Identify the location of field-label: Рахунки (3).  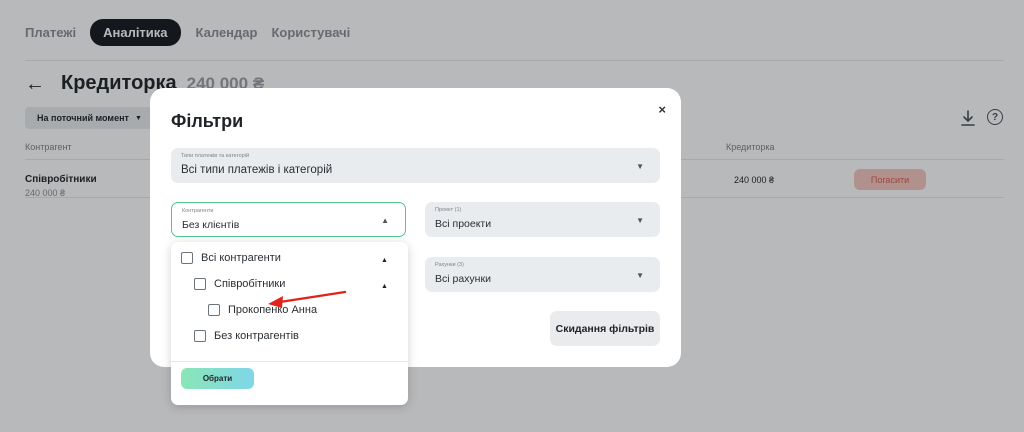
(449, 265).